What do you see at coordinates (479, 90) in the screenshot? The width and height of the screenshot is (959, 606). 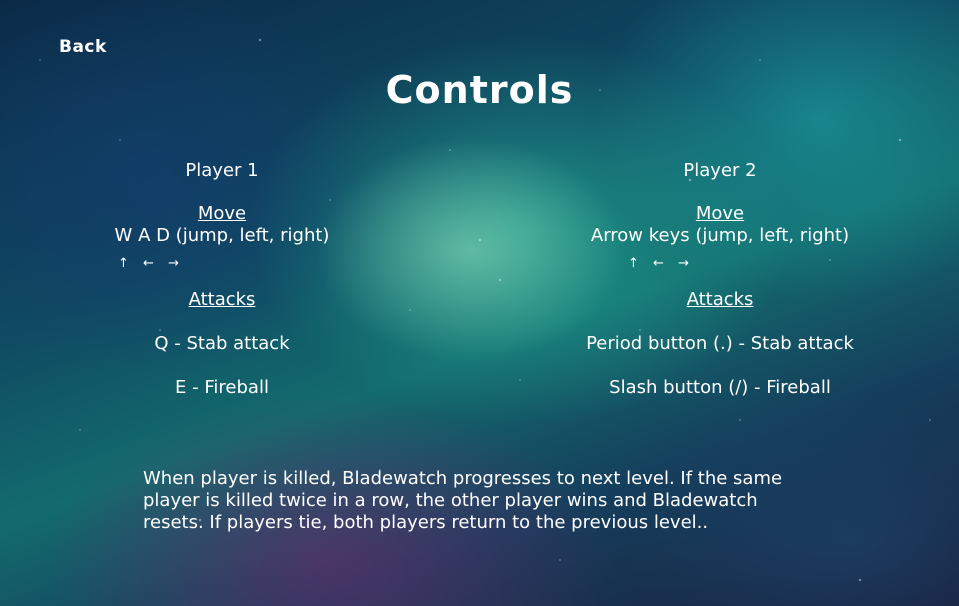 I see `page-title: Controls` at bounding box center [479, 90].